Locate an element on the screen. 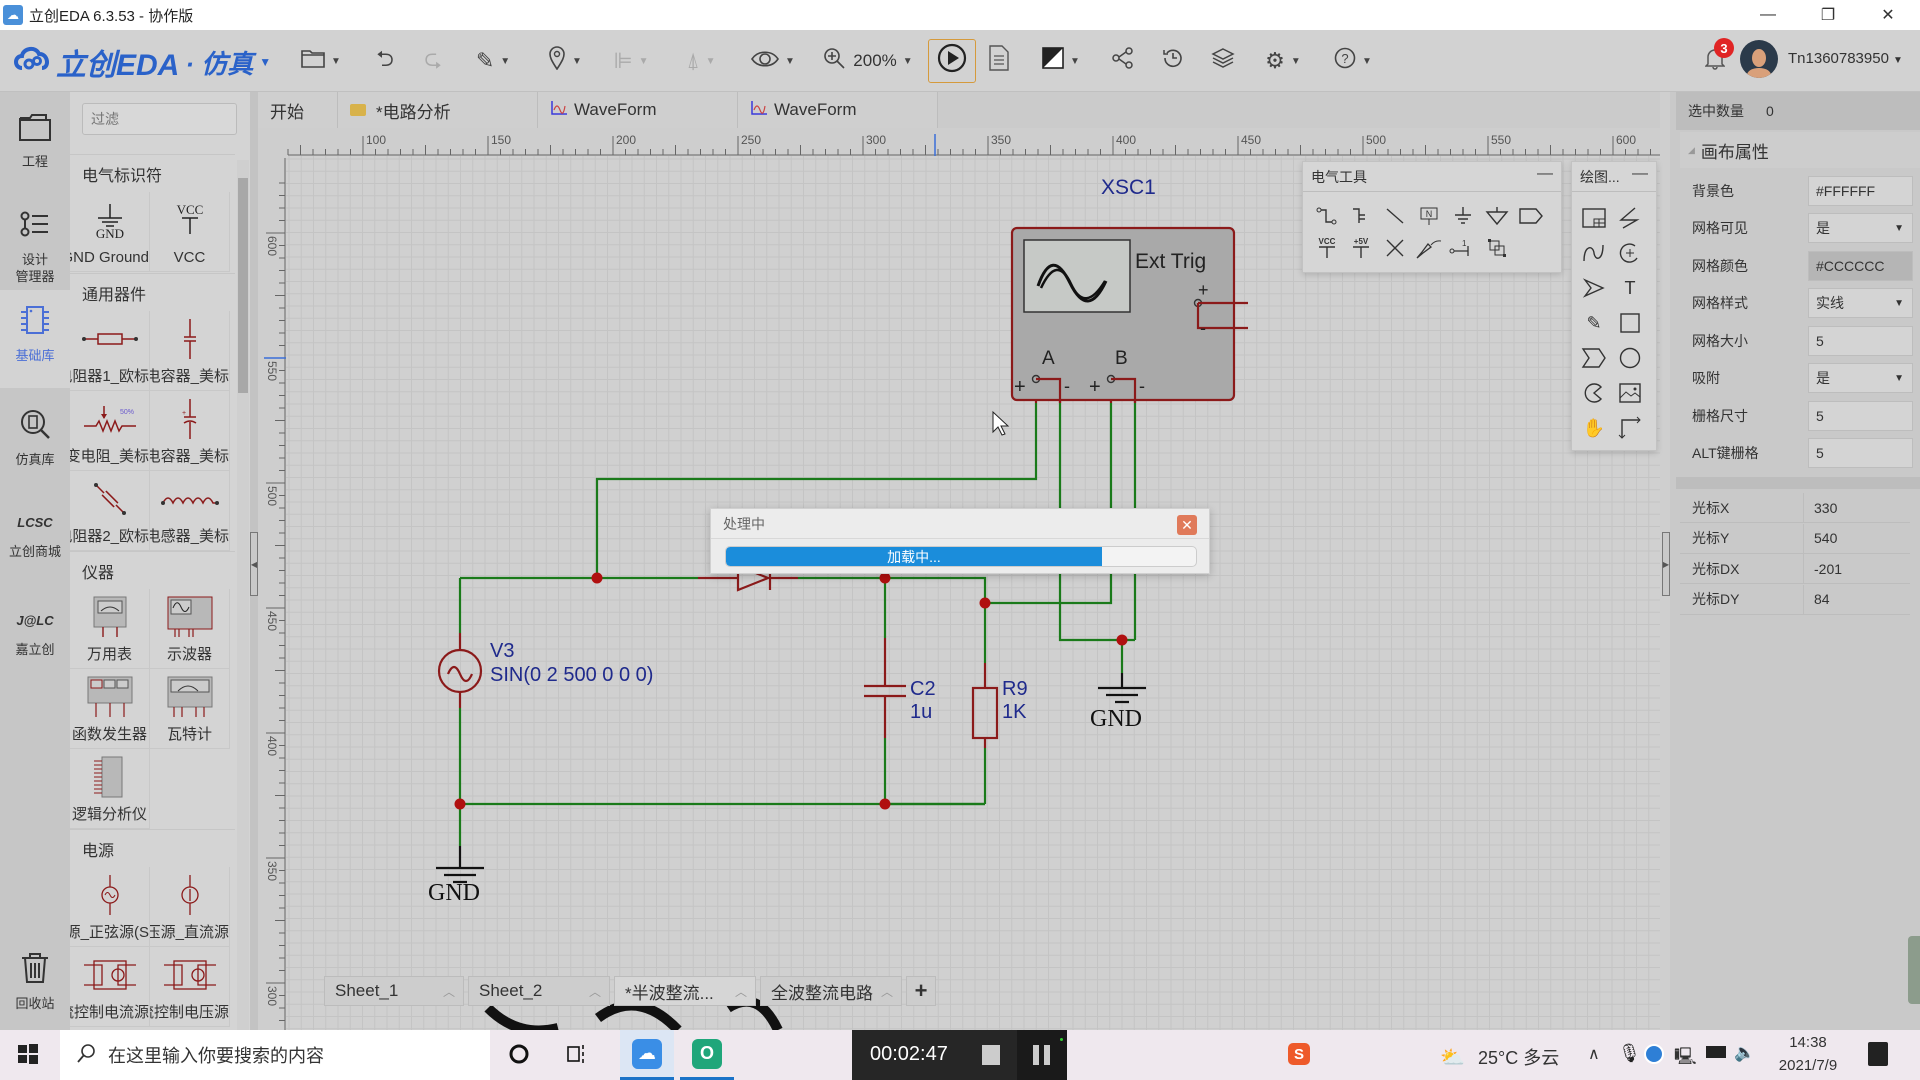  task-view-button is located at coordinates (577, 1055).